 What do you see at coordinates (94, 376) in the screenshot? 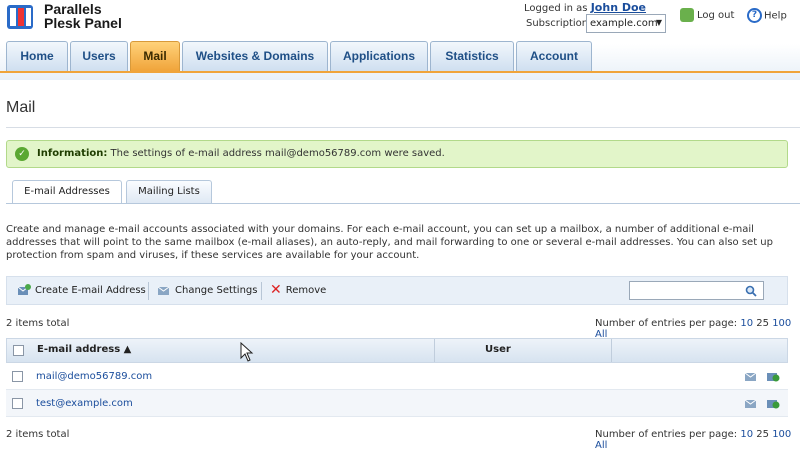
I see `email-link: mail@demo56789.com` at bounding box center [94, 376].